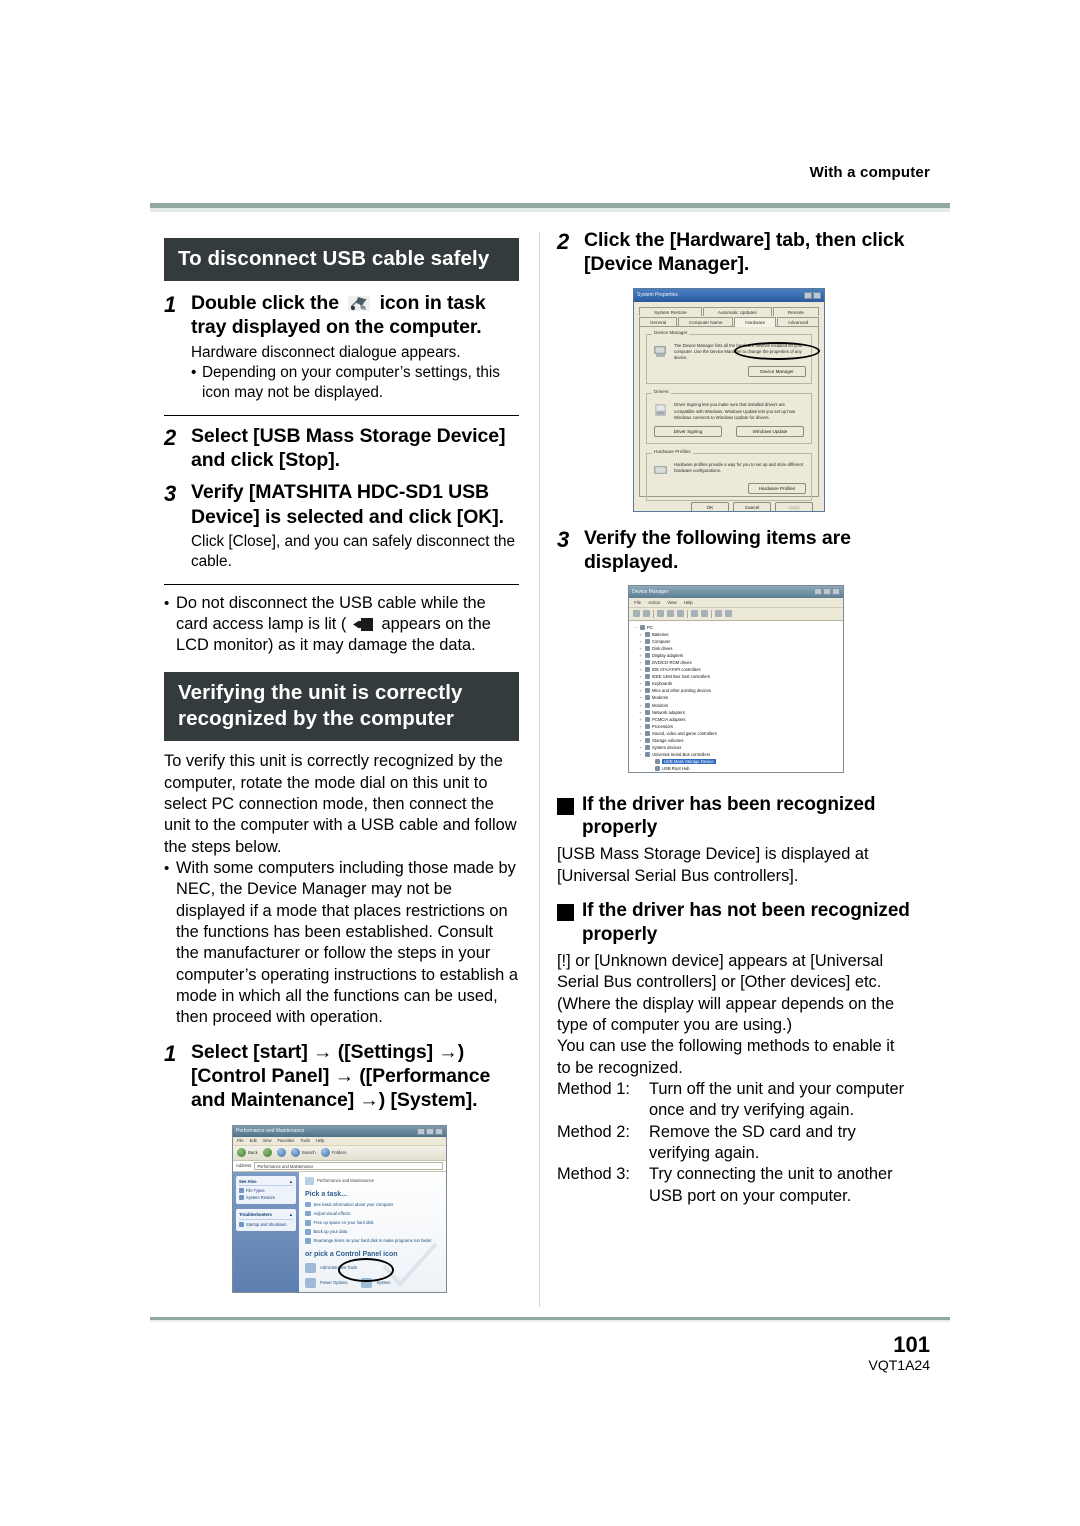 The image size is (1080, 1526). What do you see at coordinates (738, 754) in the screenshot?
I see `tree-node: − Universal Serial Bus controllers` at bounding box center [738, 754].